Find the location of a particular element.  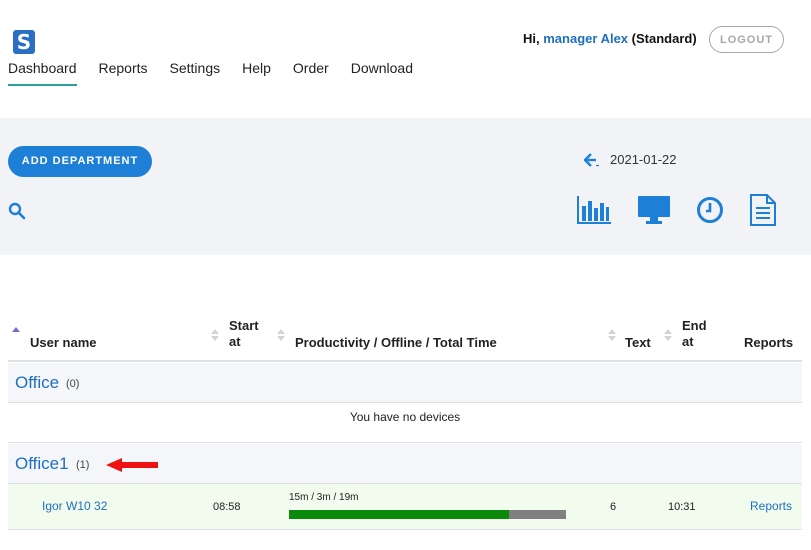

col-end-at: End at is located at coordinates (694, 334).